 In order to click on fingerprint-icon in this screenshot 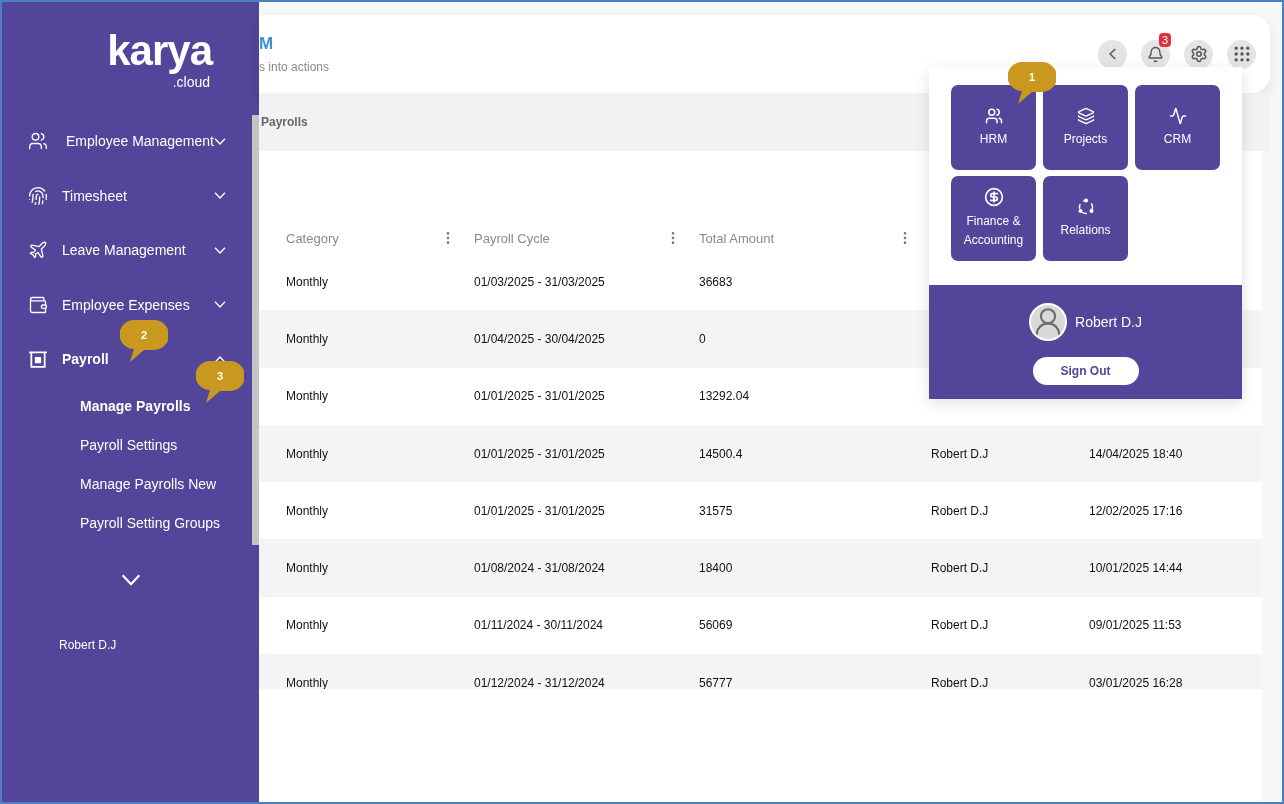, I will do `click(38, 195)`.